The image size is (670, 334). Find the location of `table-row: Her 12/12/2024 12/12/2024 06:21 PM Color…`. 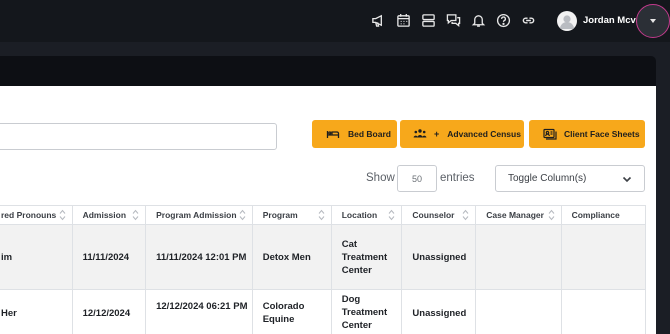

table-row: Her 12/12/2024 12/12/2024 06:21 PM Color… is located at coordinates (323, 311).